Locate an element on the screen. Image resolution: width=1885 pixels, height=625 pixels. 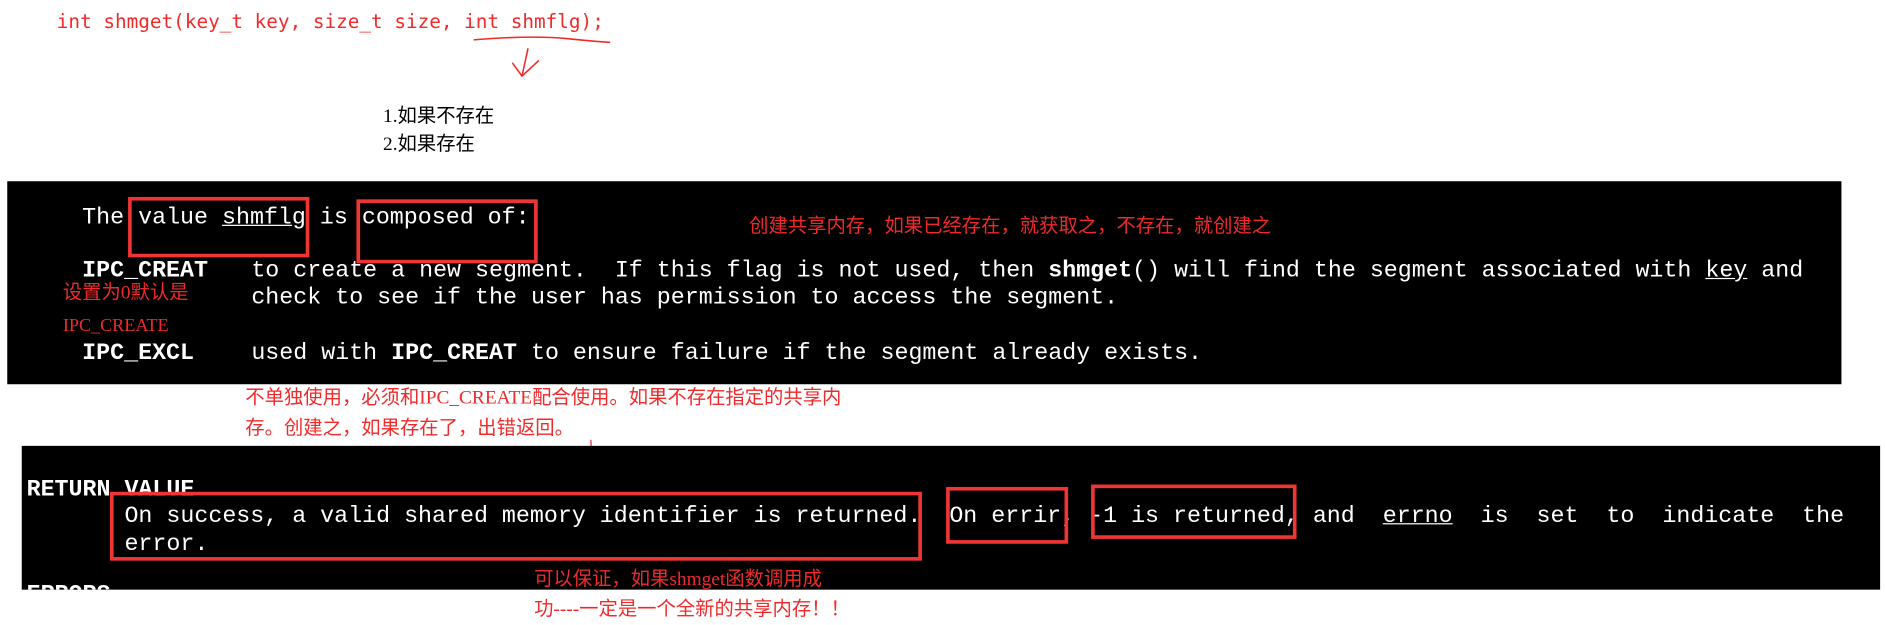
annotation-excl: 不单独使用，必须和IPC_CREATE配合使用。如果不存在指定的共享内 is located at coordinates (543, 398).